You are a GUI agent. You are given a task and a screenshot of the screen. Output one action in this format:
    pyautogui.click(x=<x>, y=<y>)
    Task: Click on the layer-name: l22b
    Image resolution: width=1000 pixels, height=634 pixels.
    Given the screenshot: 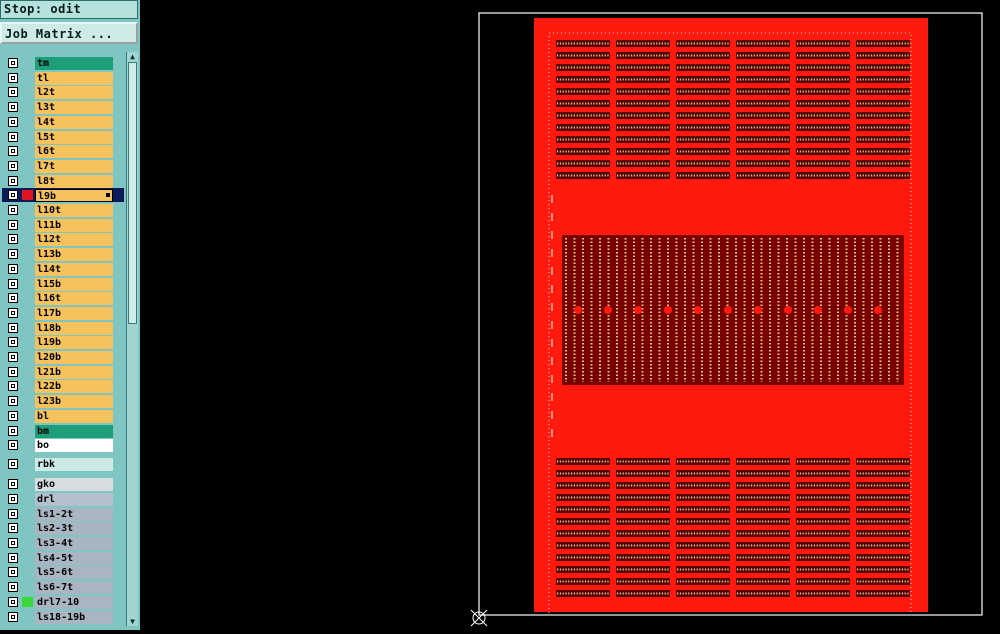 What is the action you would take?
    pyautogui.click(x=74, y=387)
    